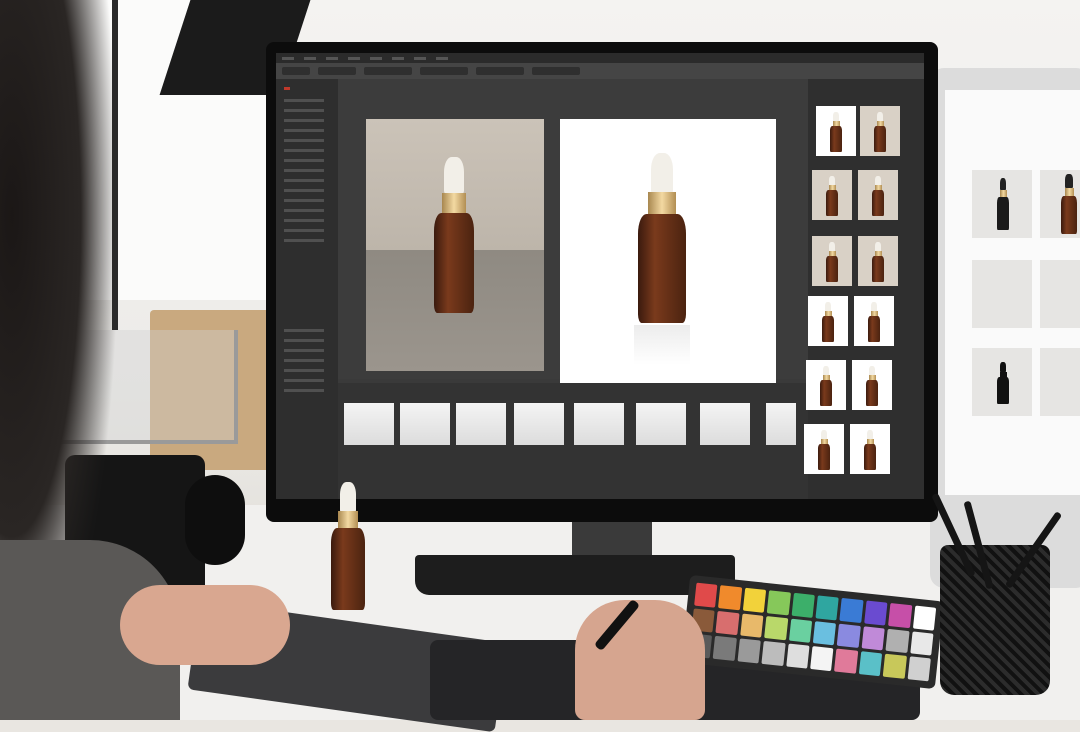 The width and height of the screenshot is (1080, 732). Describe the element at coordinates (864, 295) in the screenshot. I see `thumbnail-grid` at that location.